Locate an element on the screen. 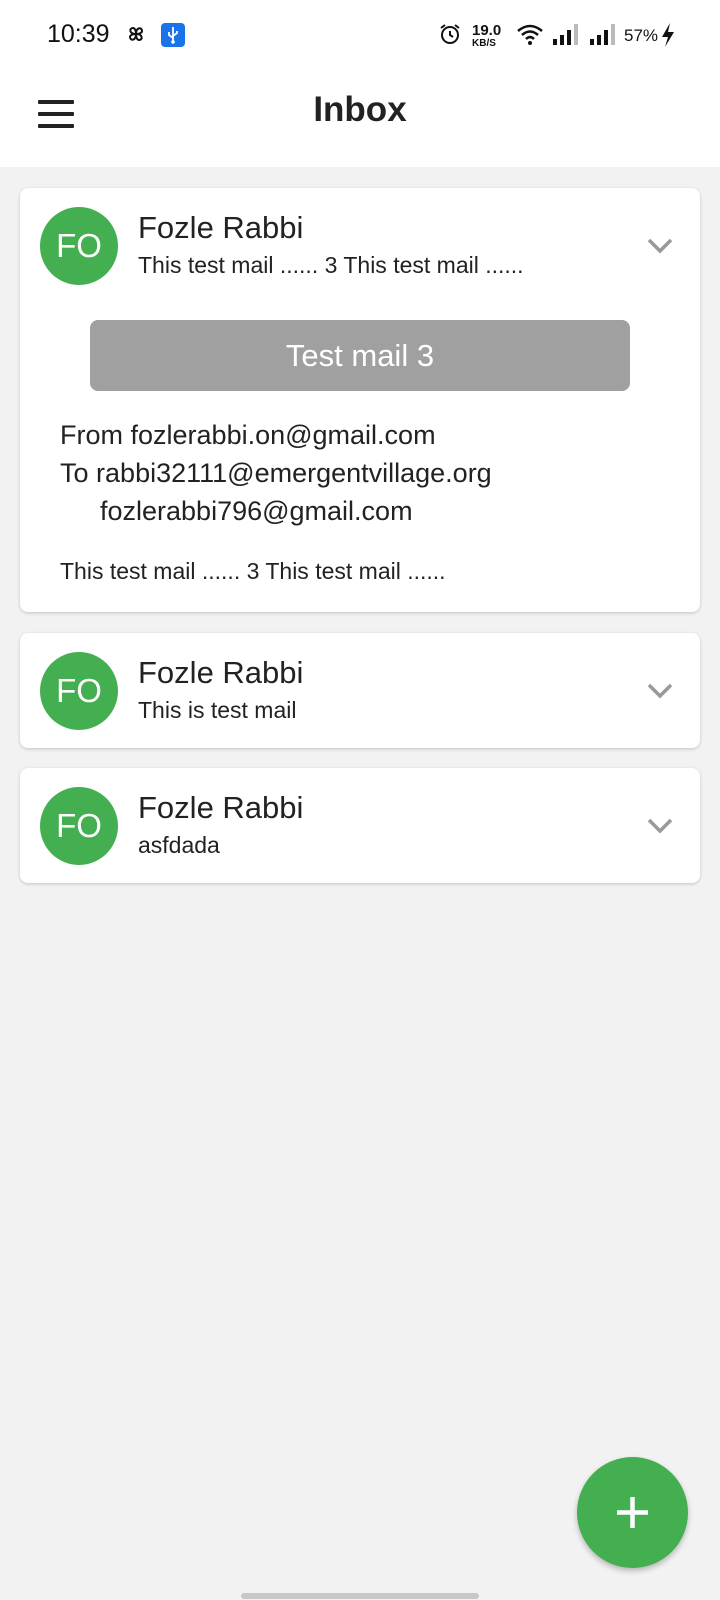 The height and width of the screenshot is (1600, 720). app-bar: Inbox is located at coordinates (360, 119).